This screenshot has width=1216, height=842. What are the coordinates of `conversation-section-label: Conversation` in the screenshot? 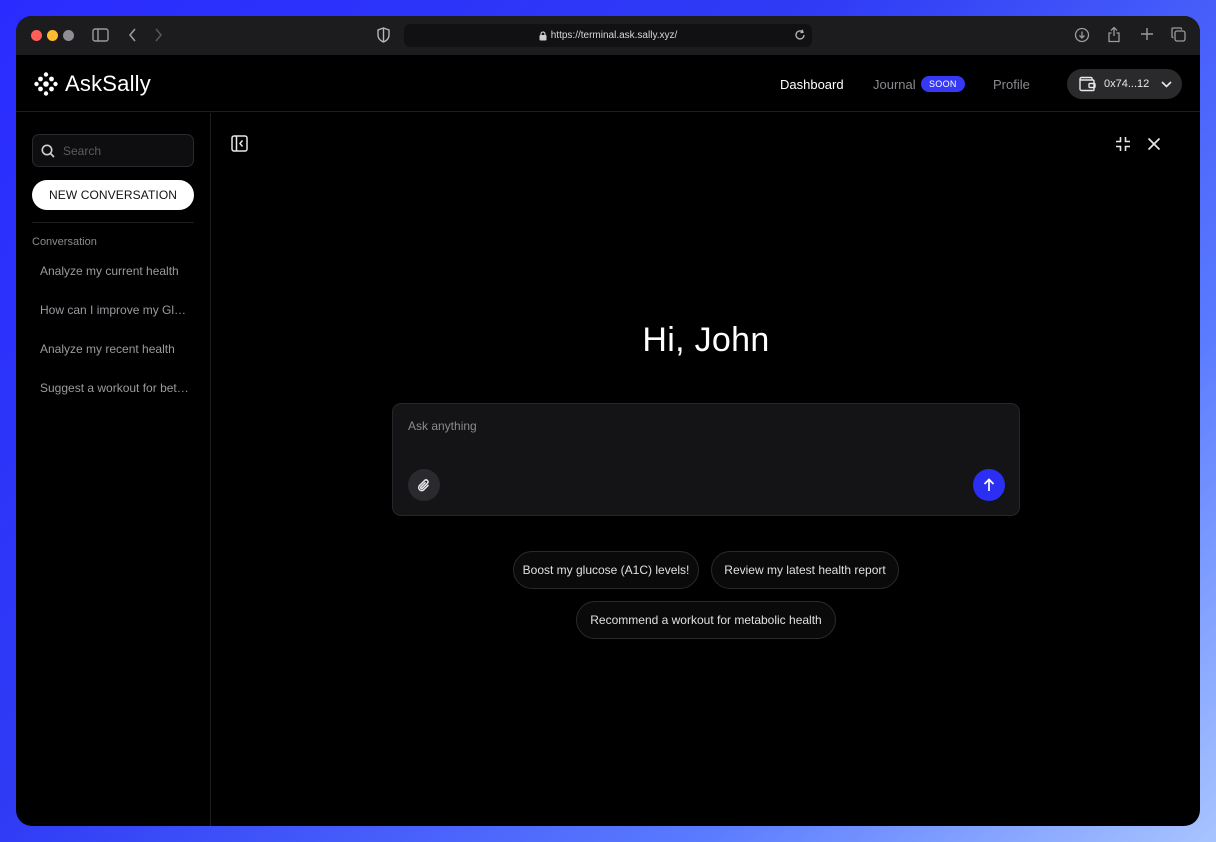 It's located at (64, 242).